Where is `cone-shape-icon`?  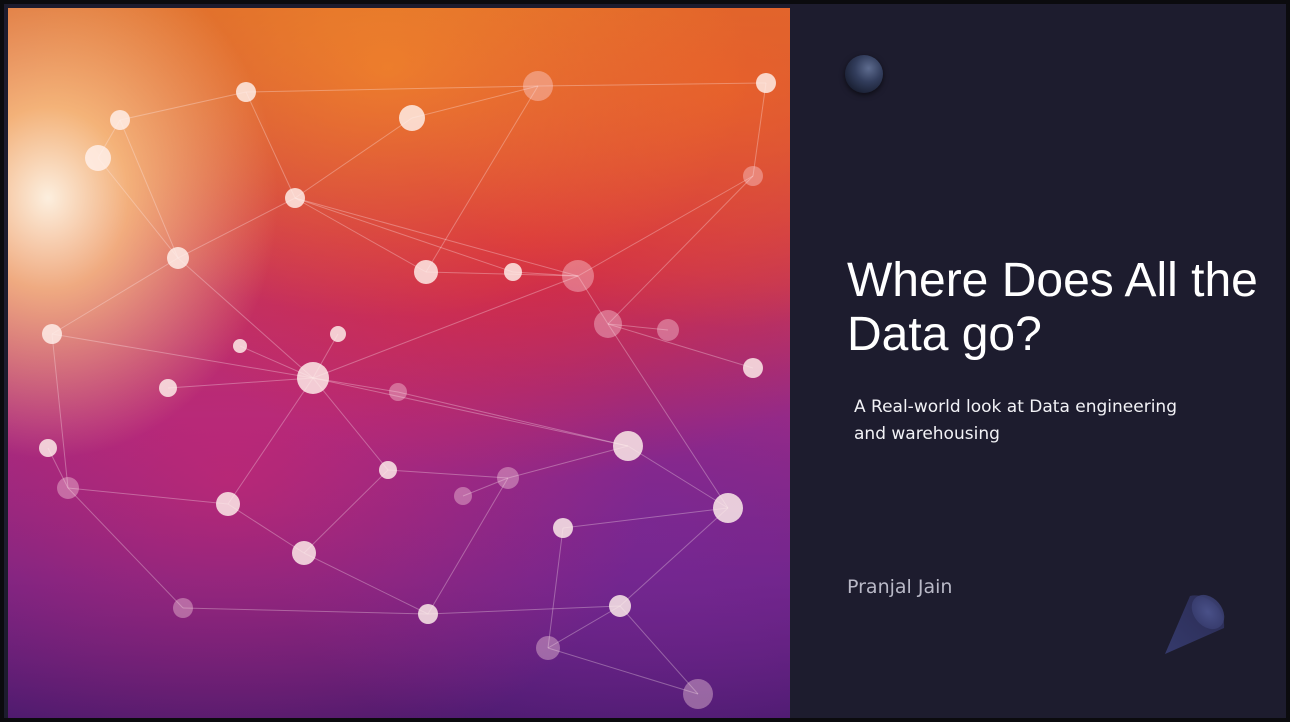
cone-shape-icon is located at coordinates (1195, 624).